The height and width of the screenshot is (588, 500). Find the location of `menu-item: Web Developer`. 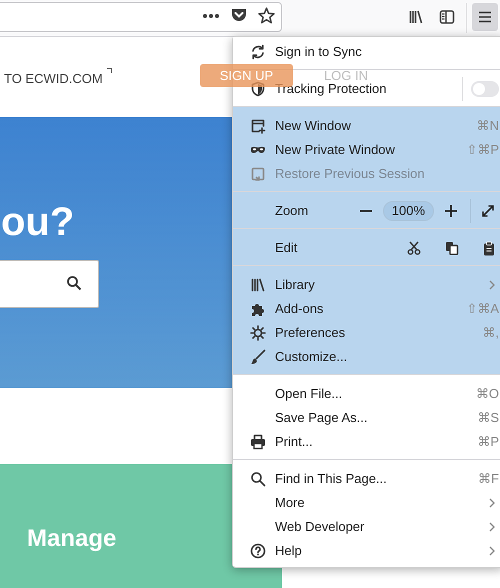

menu-item: Web Developer is located at coordinates (366, 527).